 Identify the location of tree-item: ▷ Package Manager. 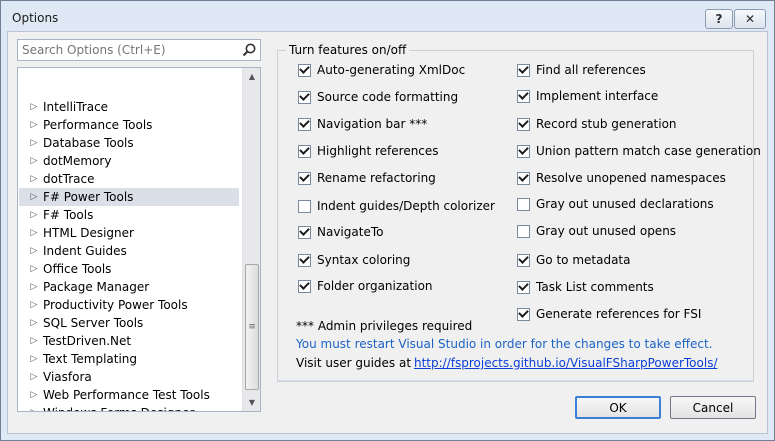
(129, 287).